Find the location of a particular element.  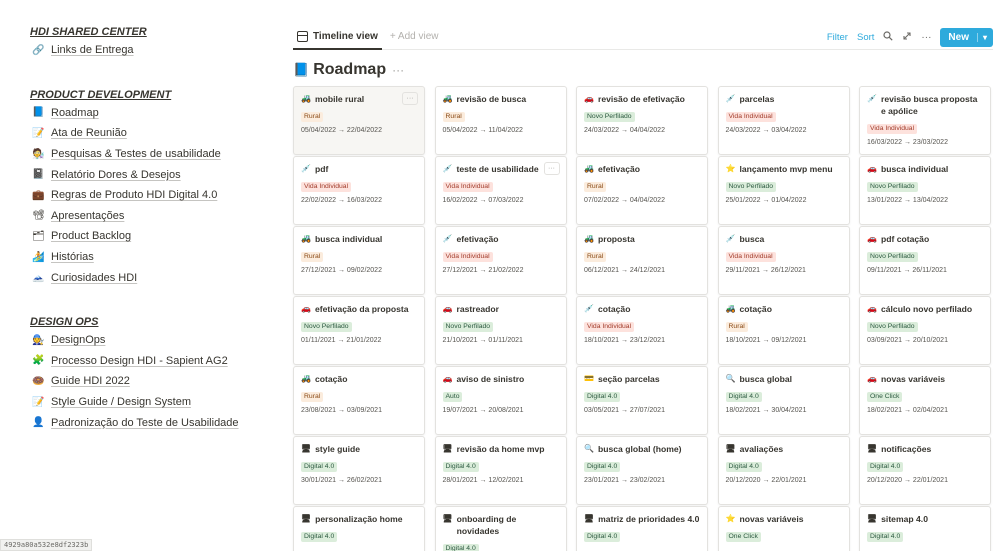

roadmap-card: 🖥 sitemap 4.0 Digital 4.0 is located at coordinates (925, 528).